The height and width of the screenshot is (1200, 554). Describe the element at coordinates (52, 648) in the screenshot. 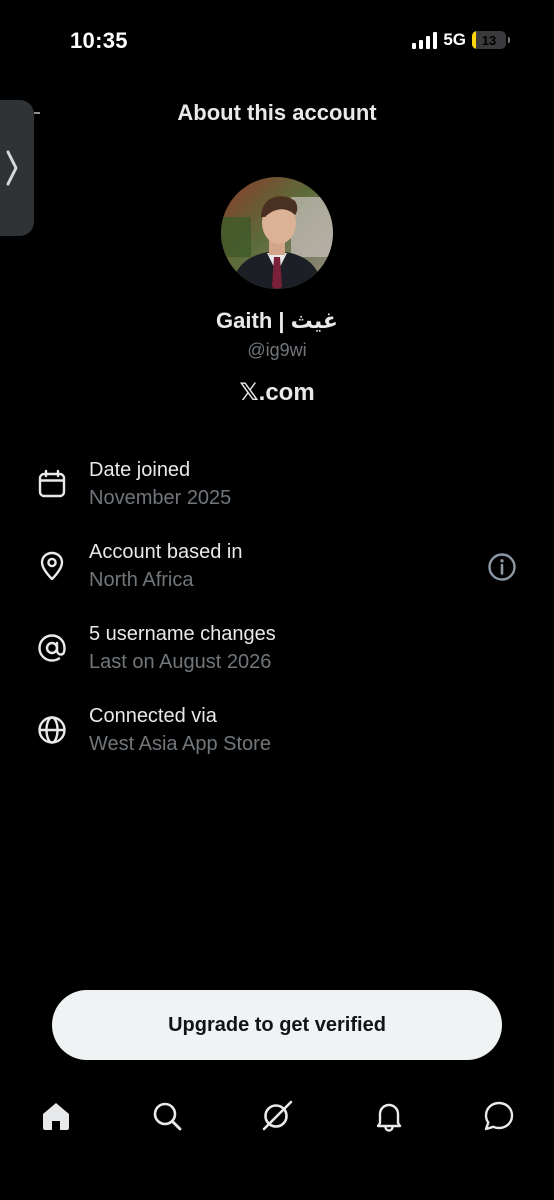

I see `at-sign-icon` at that location.